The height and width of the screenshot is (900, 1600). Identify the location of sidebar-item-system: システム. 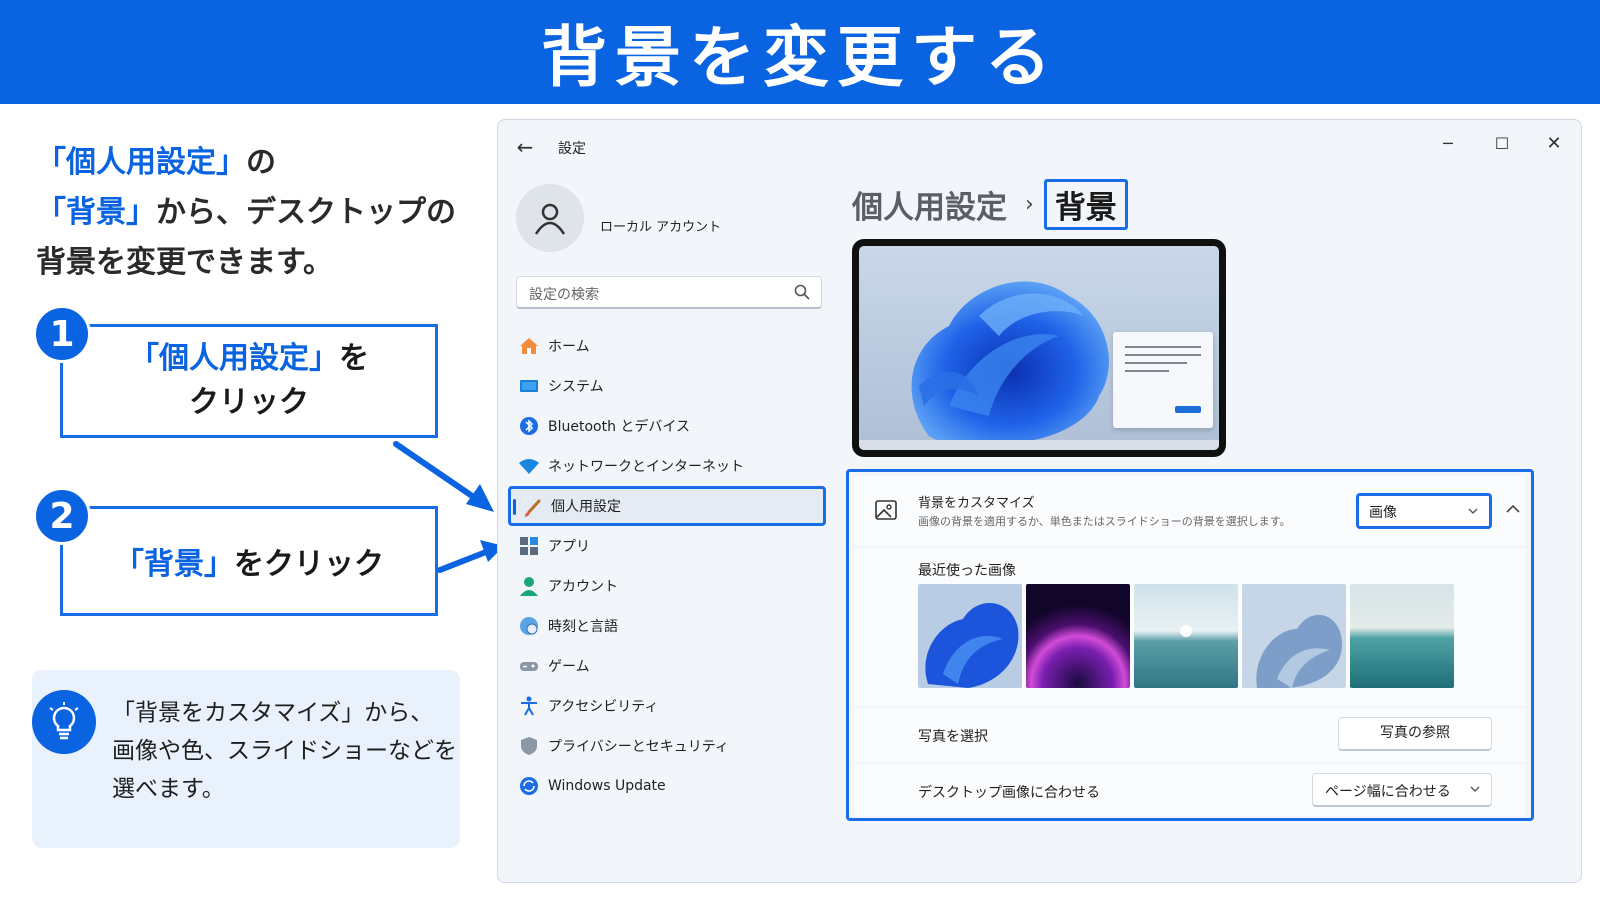
(667, 386).